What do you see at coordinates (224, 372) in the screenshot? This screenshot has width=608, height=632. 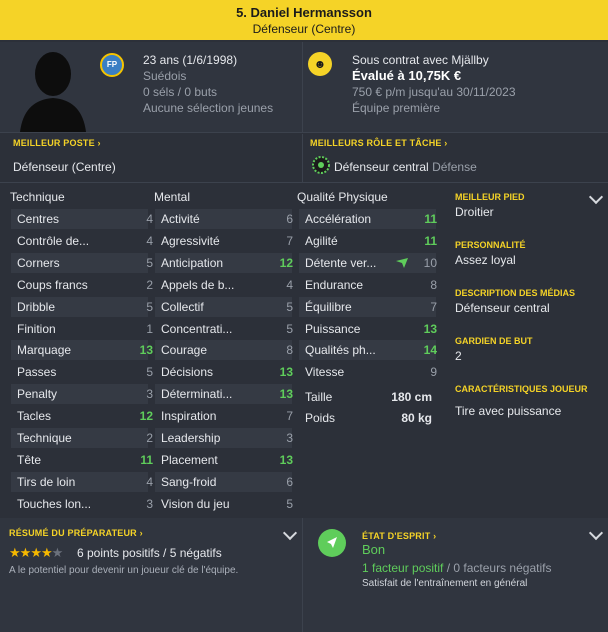 I see `attribute-row: Décisions 13` at bounding box center [224, 372].